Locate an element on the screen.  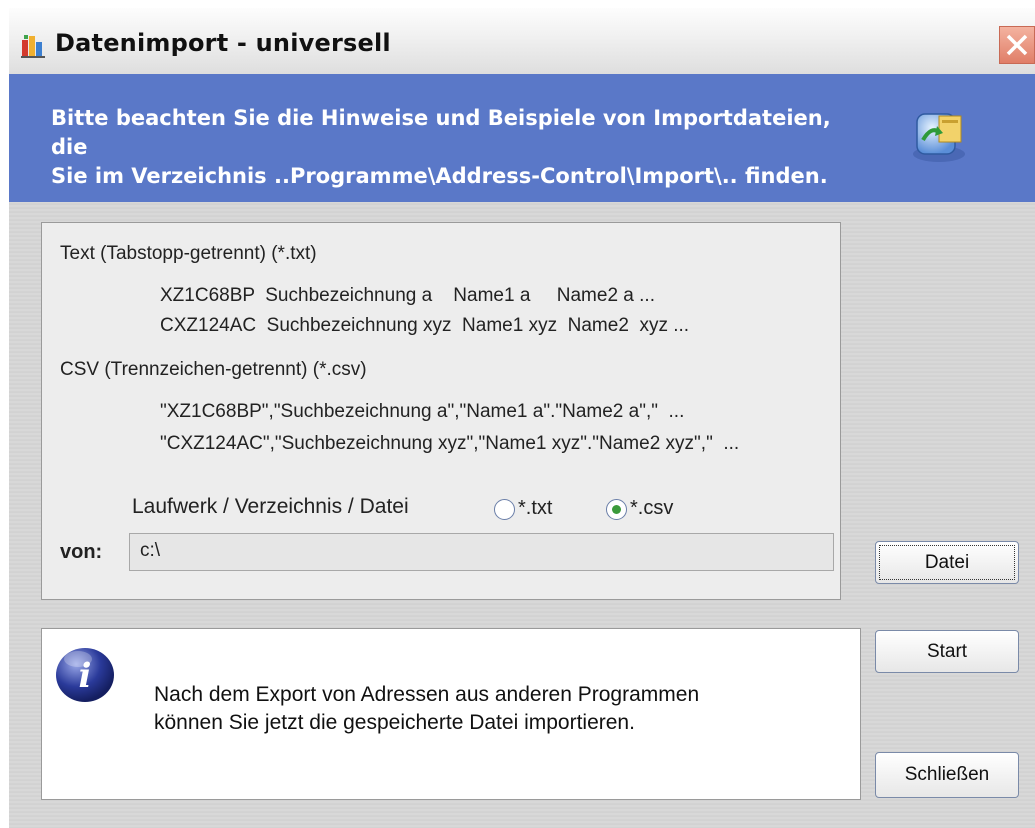
txt-radio-label: *.txt is located at coordinates (535, 508).